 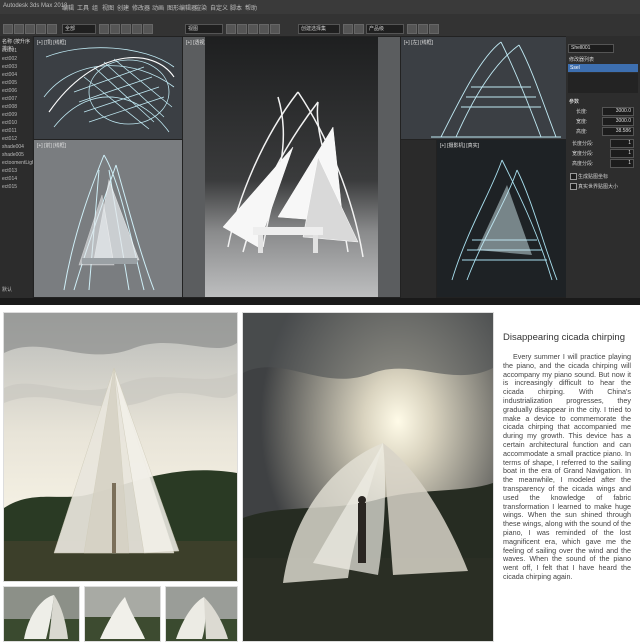 What do you see at coordinates (242, 29) in the screenshot?
I see `snap-icon` at bounding box center [242, 29].